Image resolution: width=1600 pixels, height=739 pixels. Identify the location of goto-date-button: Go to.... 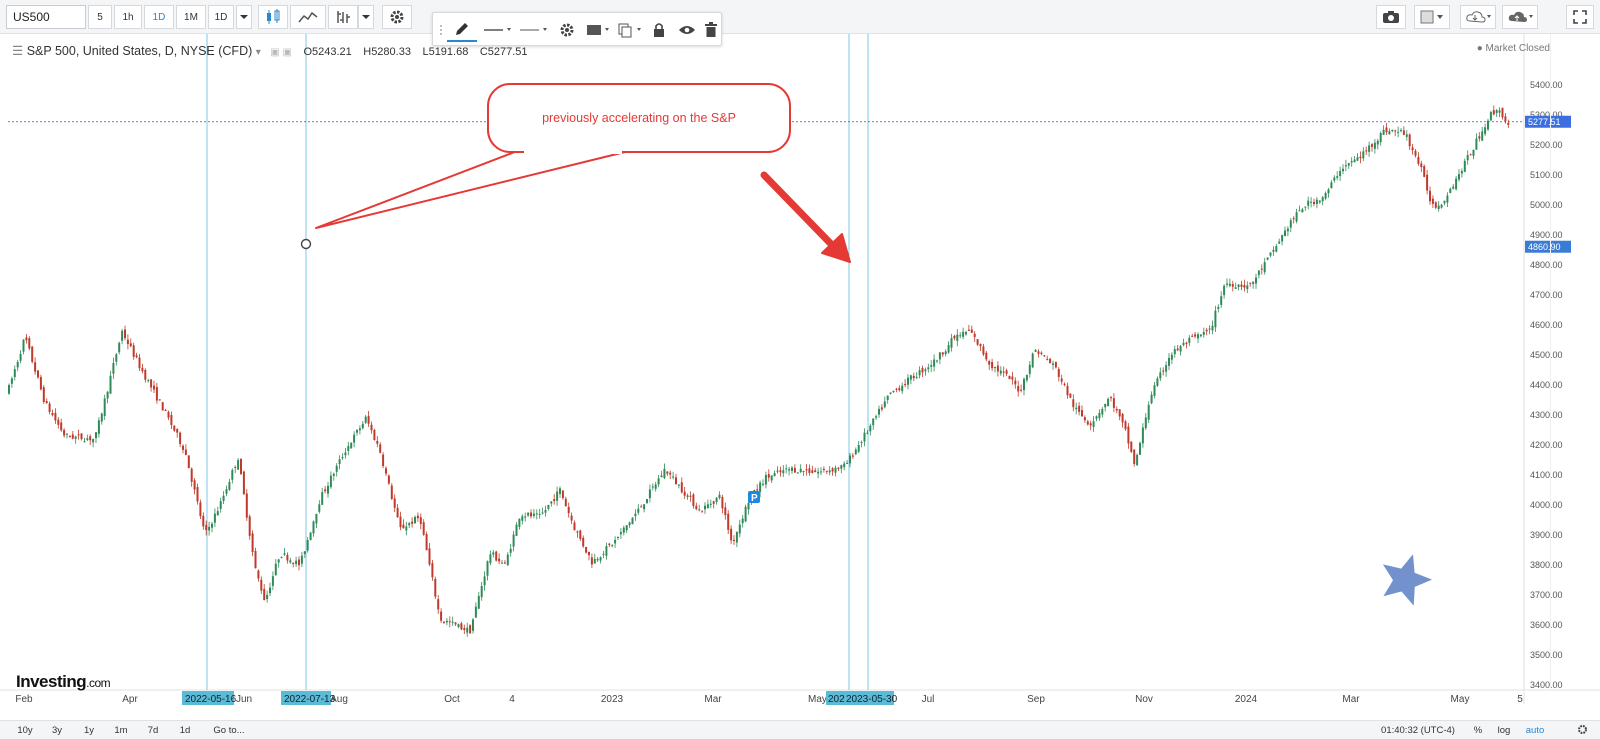
(229, 730).